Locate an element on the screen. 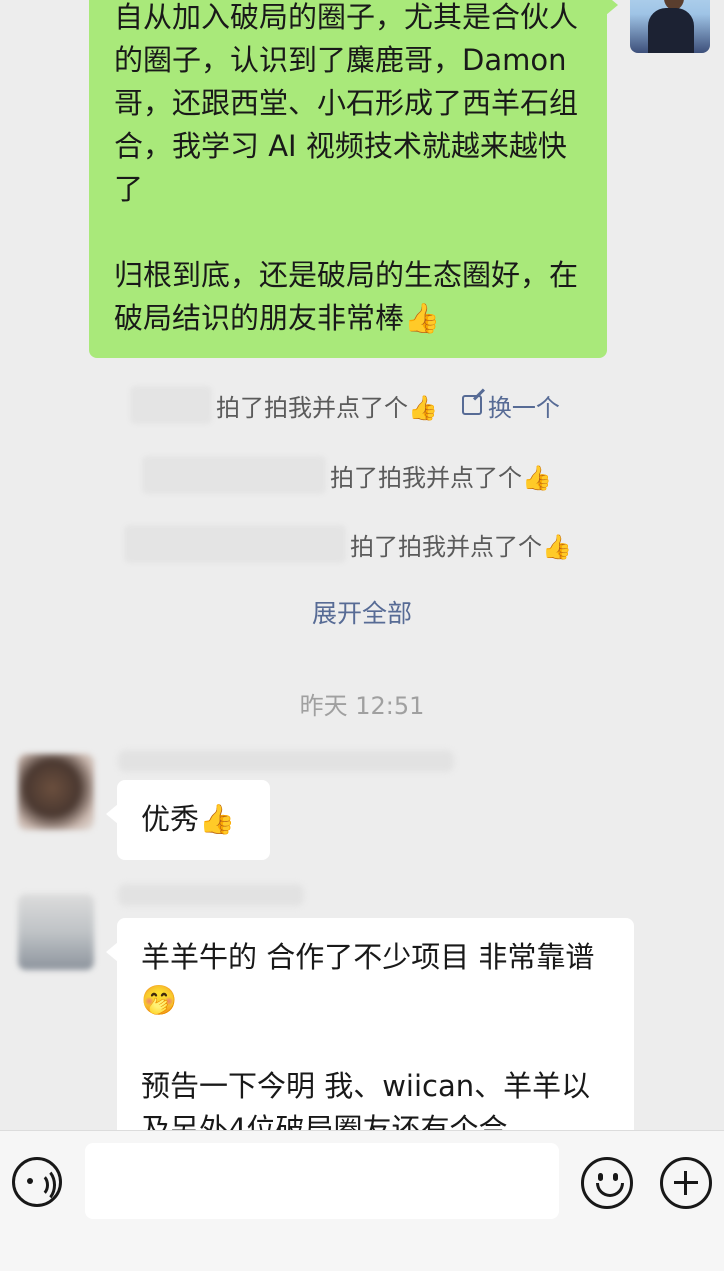 Image resolution: width=724 pixels, height=1271 pixels. edit-icon is located at coordinates (471, 405).